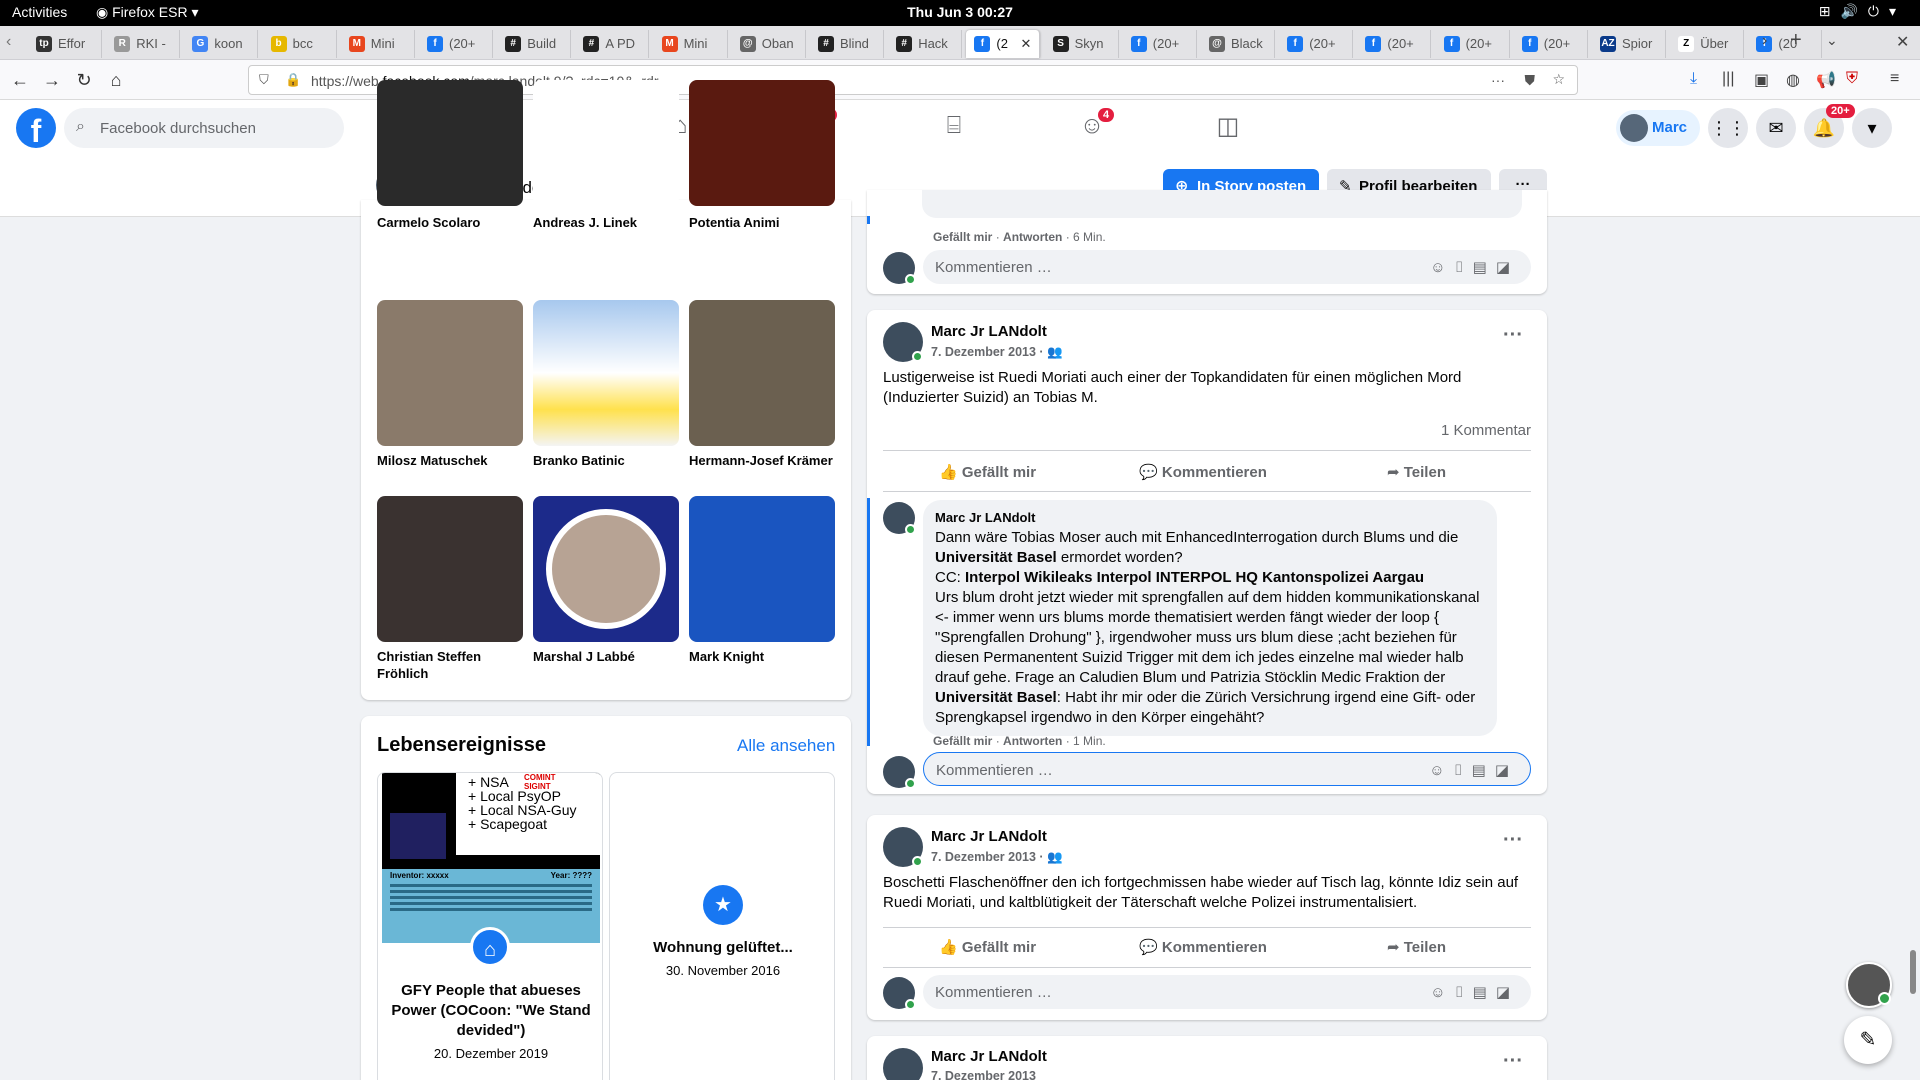  I want to click on sidebar-icon: ▣, so click(1761, 80).